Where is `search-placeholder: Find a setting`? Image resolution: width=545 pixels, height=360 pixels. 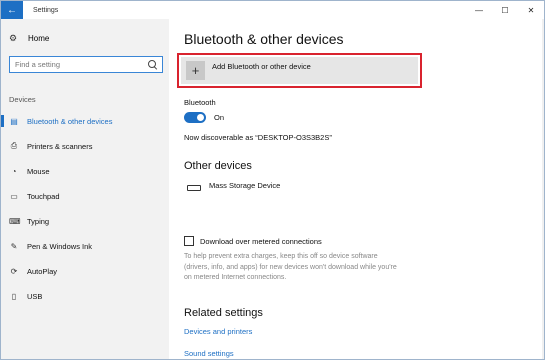 search-placeholder: Find a setting is located at coordinates (38, 64).